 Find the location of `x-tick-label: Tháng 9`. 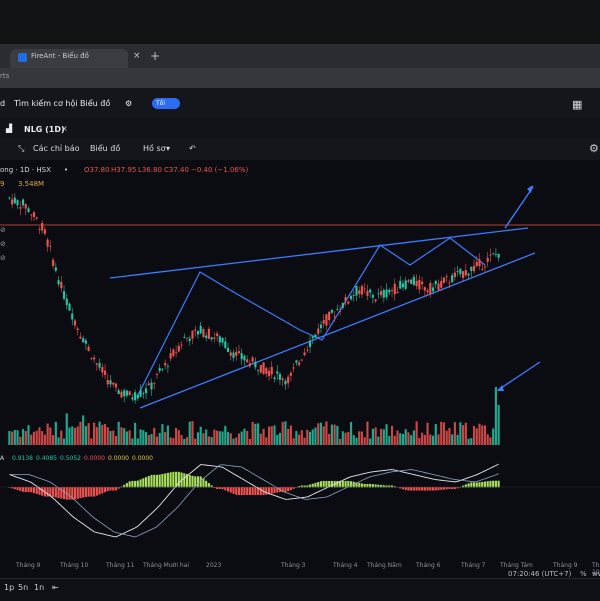

x-tick-label: Tháng 9 is located at coordinates (28, 565).